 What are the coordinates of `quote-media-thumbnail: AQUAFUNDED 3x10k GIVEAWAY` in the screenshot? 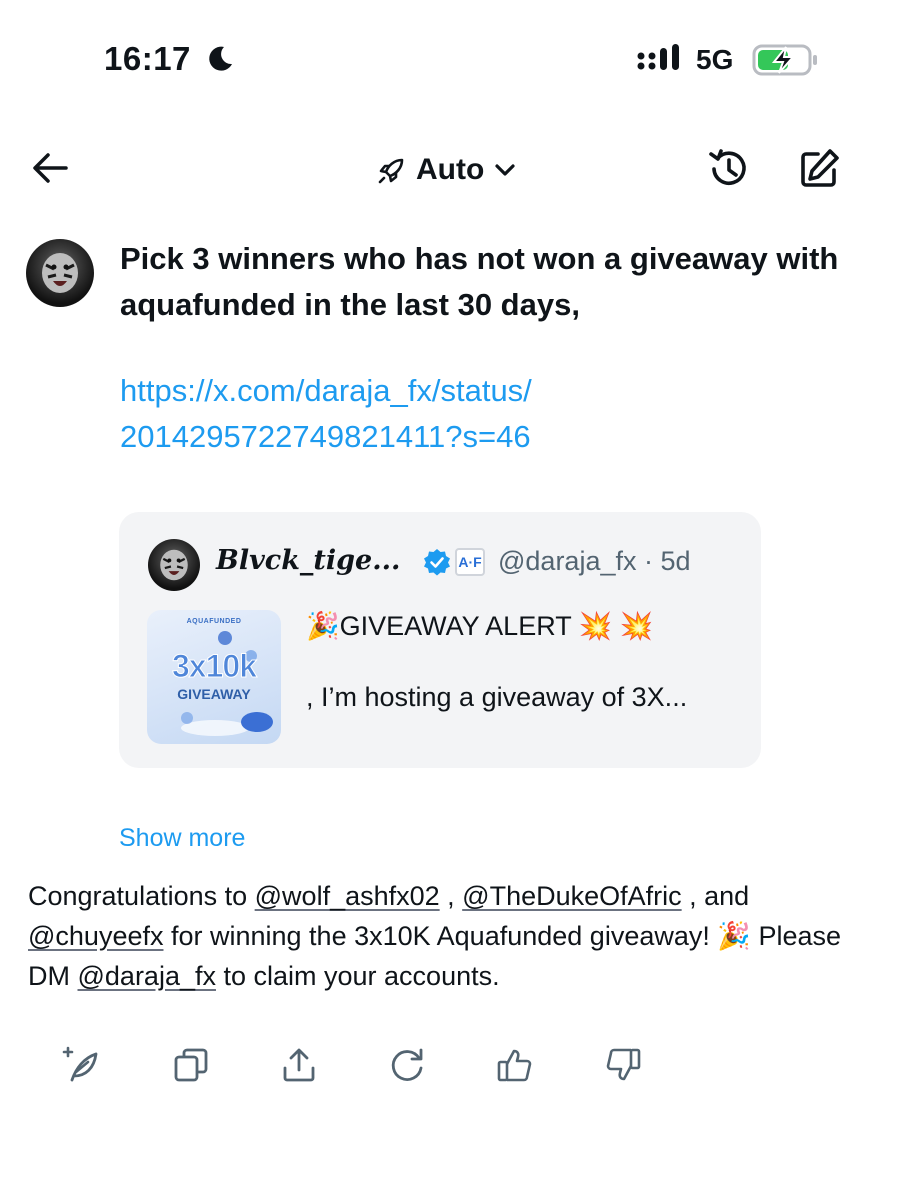 It's located at (214, 677).